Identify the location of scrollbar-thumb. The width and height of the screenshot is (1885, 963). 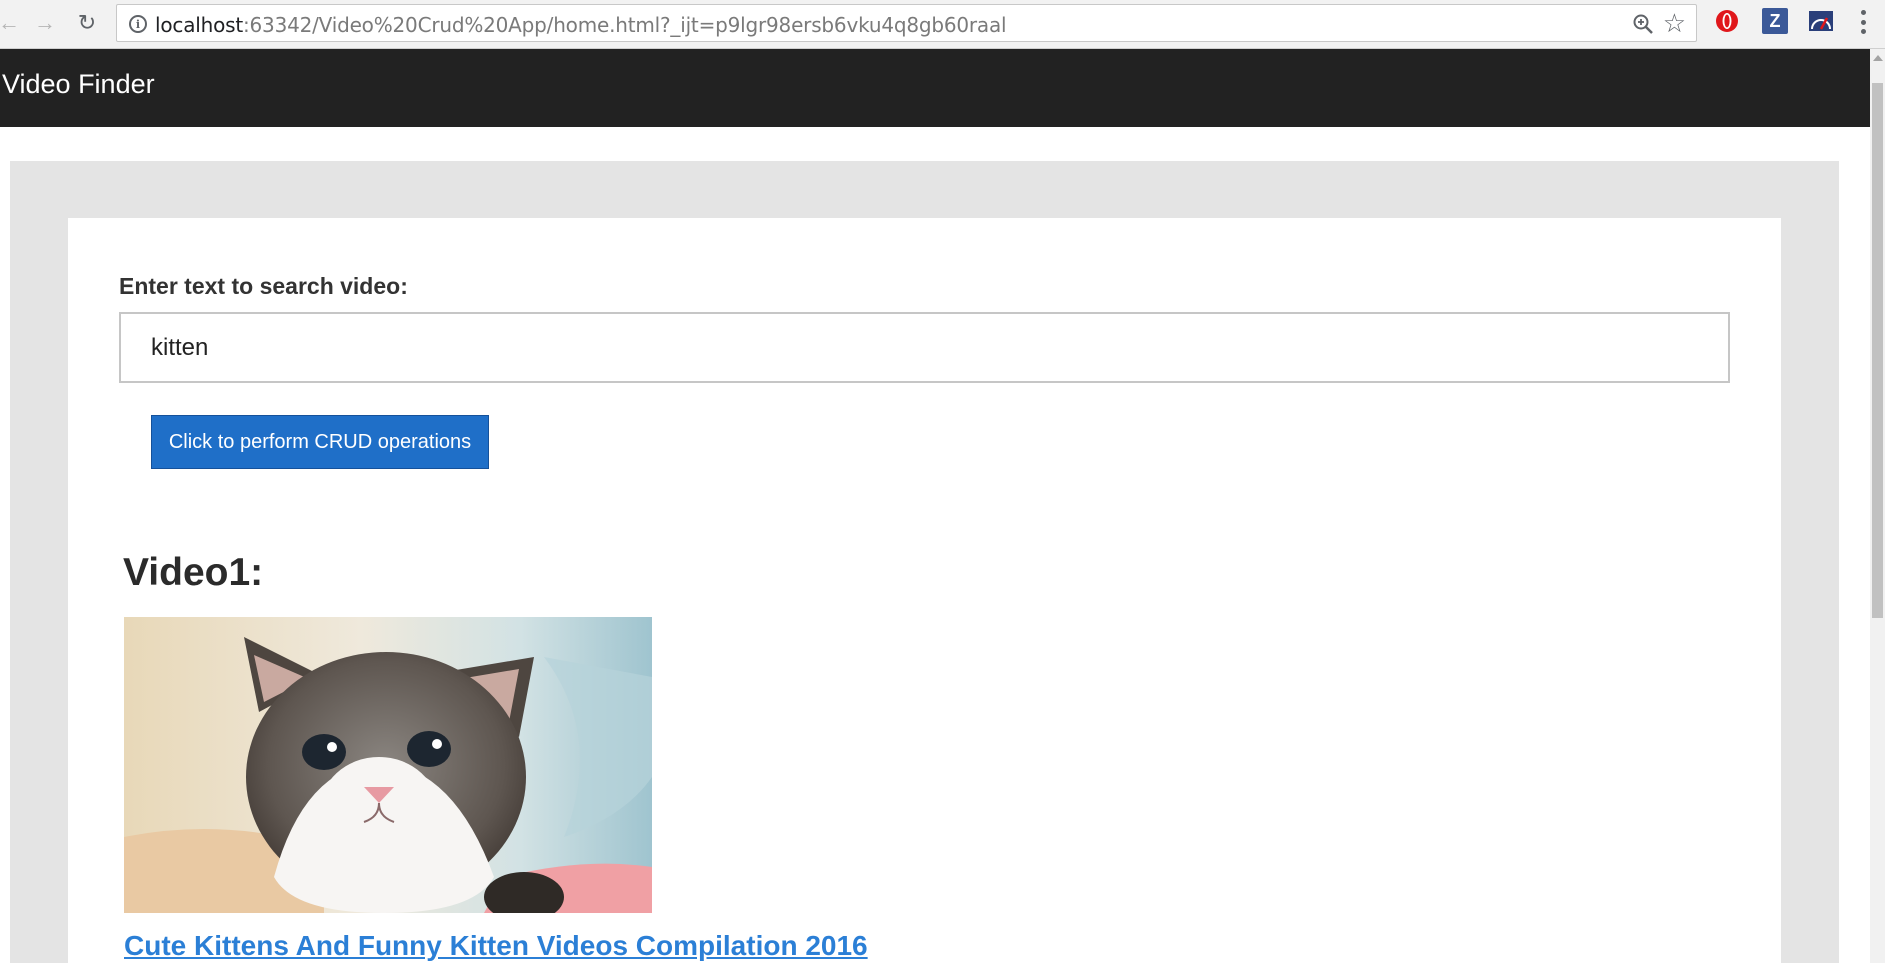
(1877, 350).